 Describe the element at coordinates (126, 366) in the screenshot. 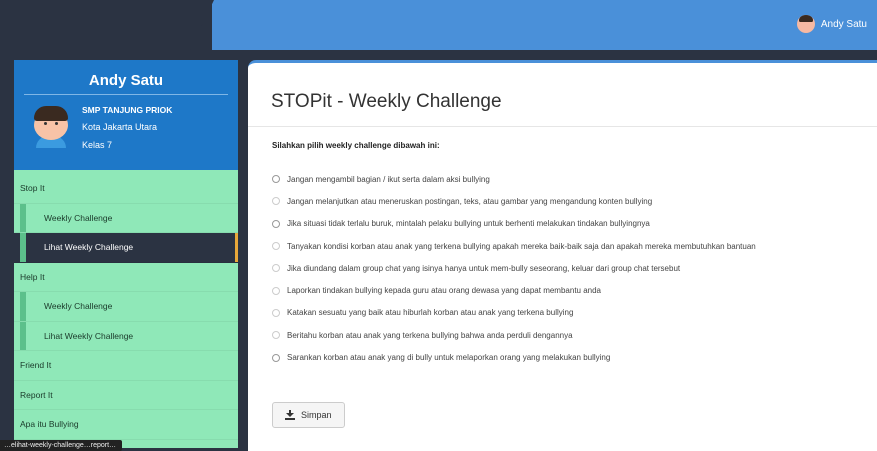

I see `sidebar-item-friend-it: Friend It` at that location.